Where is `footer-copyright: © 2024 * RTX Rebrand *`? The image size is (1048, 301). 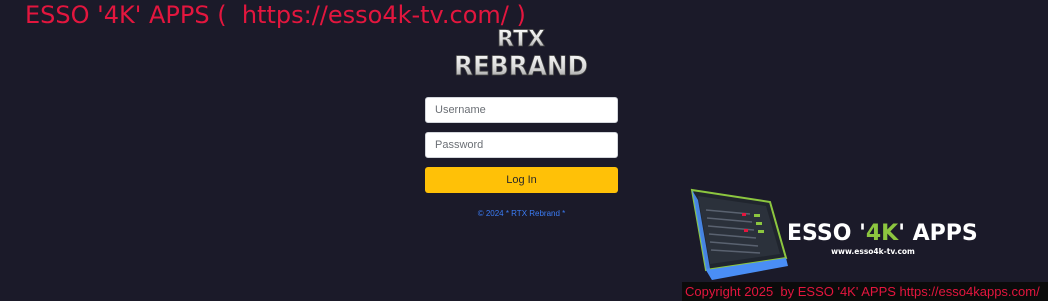
footer-copyright: © 2024 * RTX Rebrand * is located at coordinates (521, 213).